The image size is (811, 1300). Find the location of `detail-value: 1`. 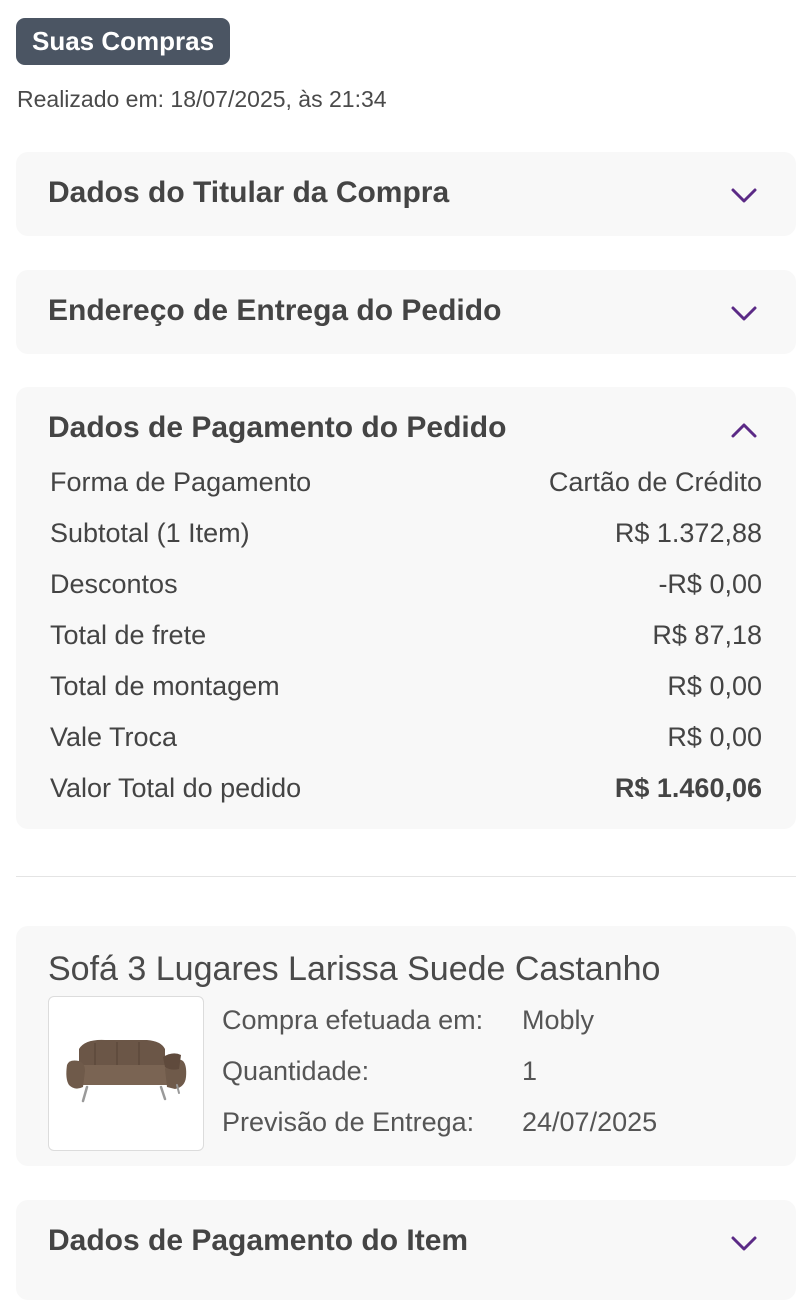

detail-value: 1 is located at coordinates (530, 1071).